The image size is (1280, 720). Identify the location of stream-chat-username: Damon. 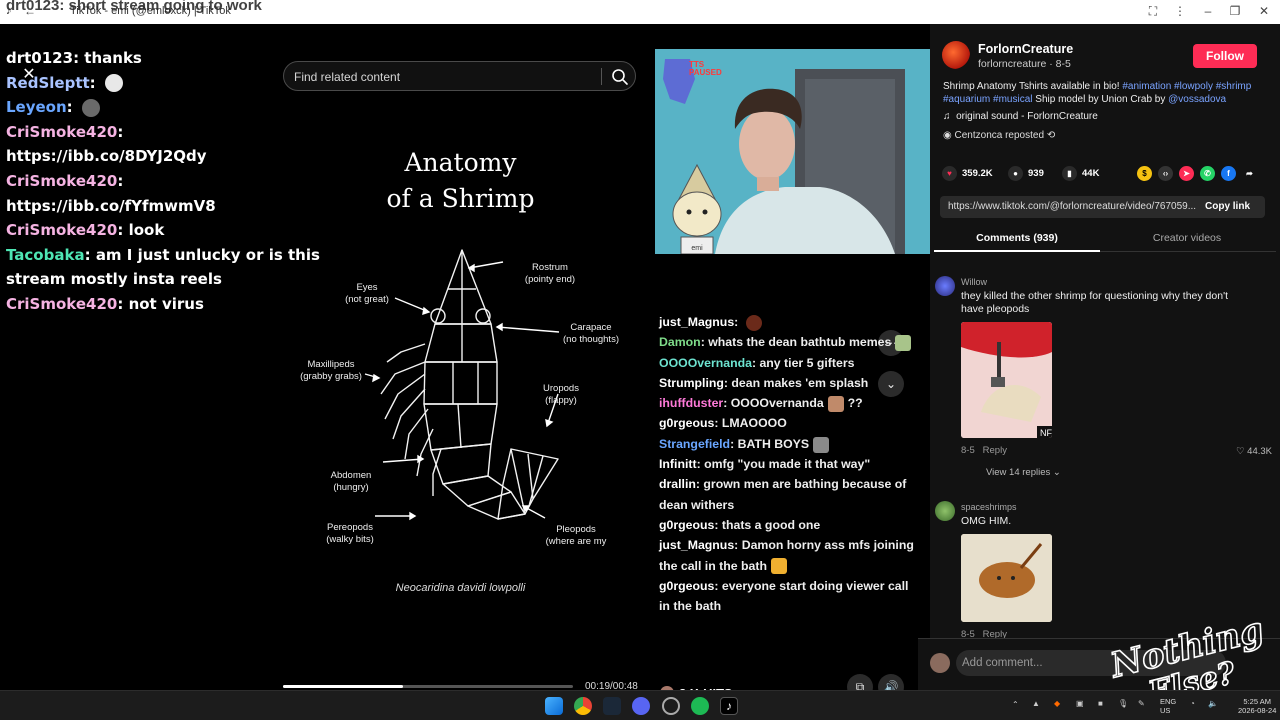
(680, 342).